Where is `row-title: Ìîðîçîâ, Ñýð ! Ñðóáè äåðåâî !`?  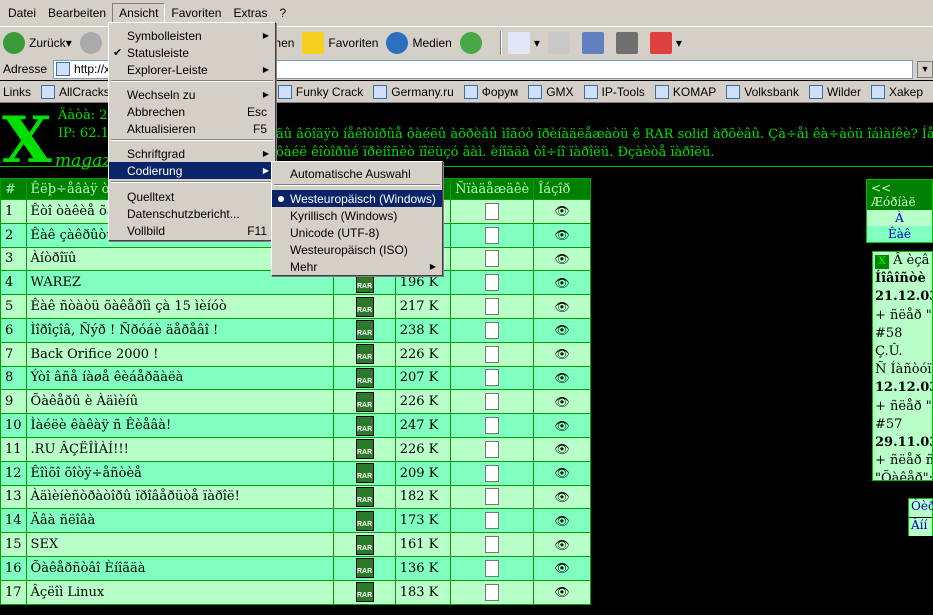
row-title: Ìîðîçîâ, Ñýð ! Ñðóáè äåðåâî ! is located at coordinates (180, 330).